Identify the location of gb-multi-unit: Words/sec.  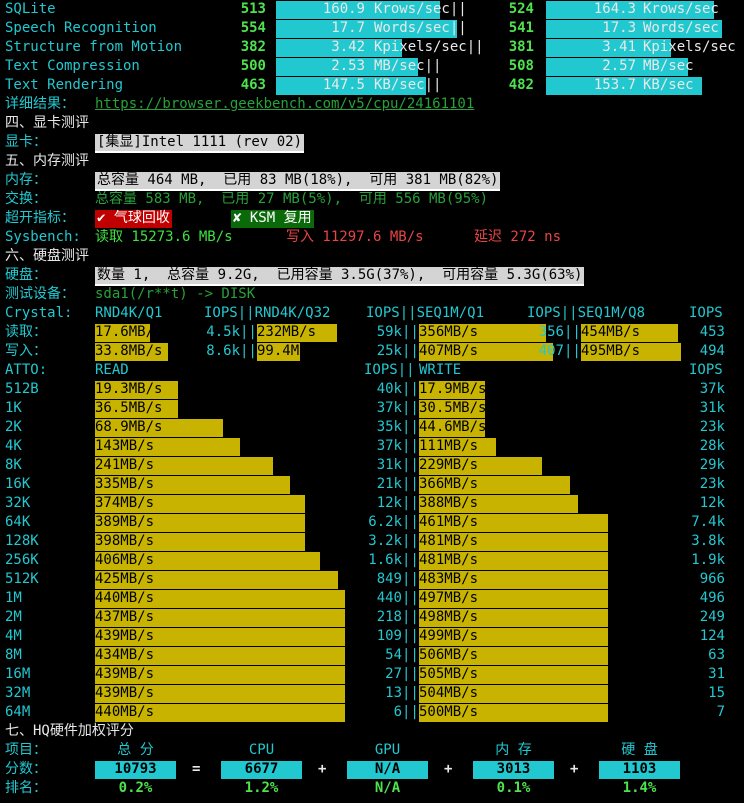
(681, 28).